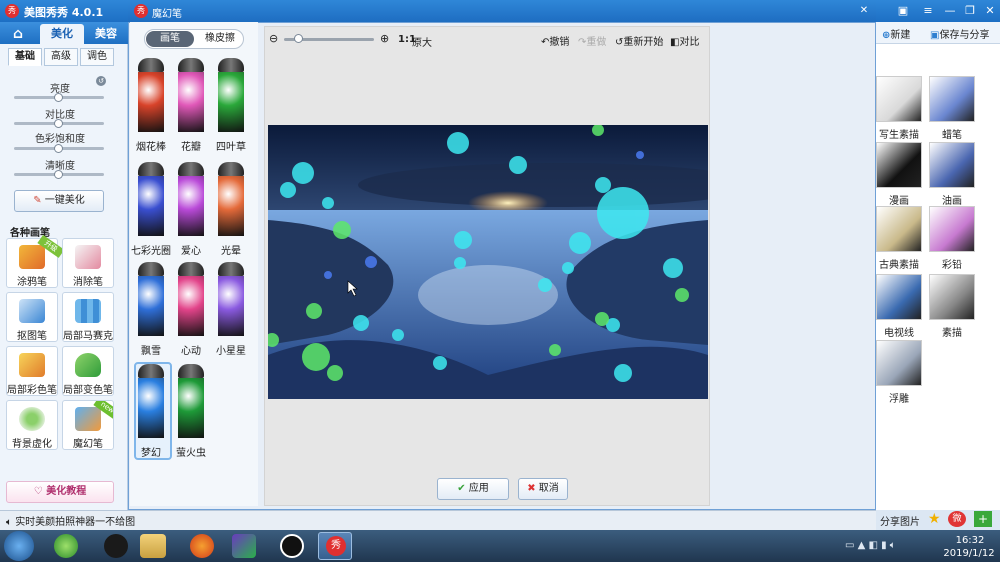 The image size is (1000, 562). What do you see at coordinates (88, 336) in the screenshot?
I see `tool-label: 局部马赛克` at bounding box center [88, 336].